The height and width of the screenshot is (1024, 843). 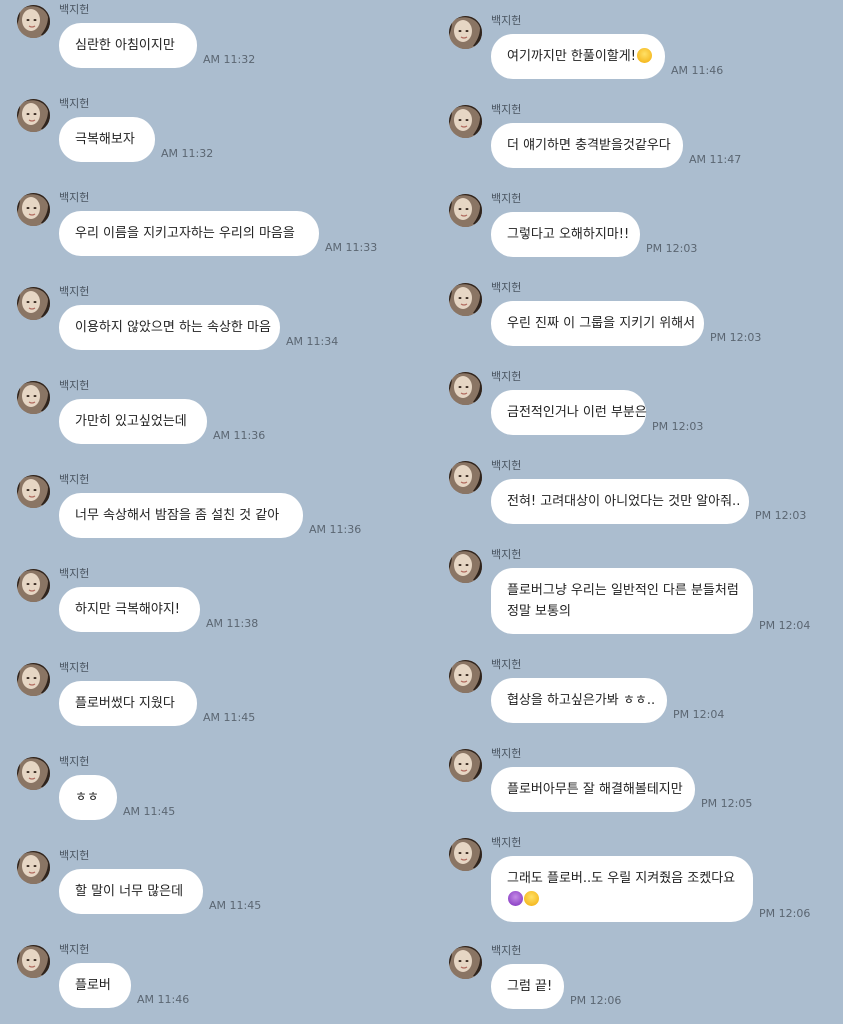 What do you see at coordinates (622, 601) in the screenshot?
I see `message-bubble: 플로버그냥 우리는 일반적인 다른 분들처럼 정말 보통의` at bounding box center [622, 601].